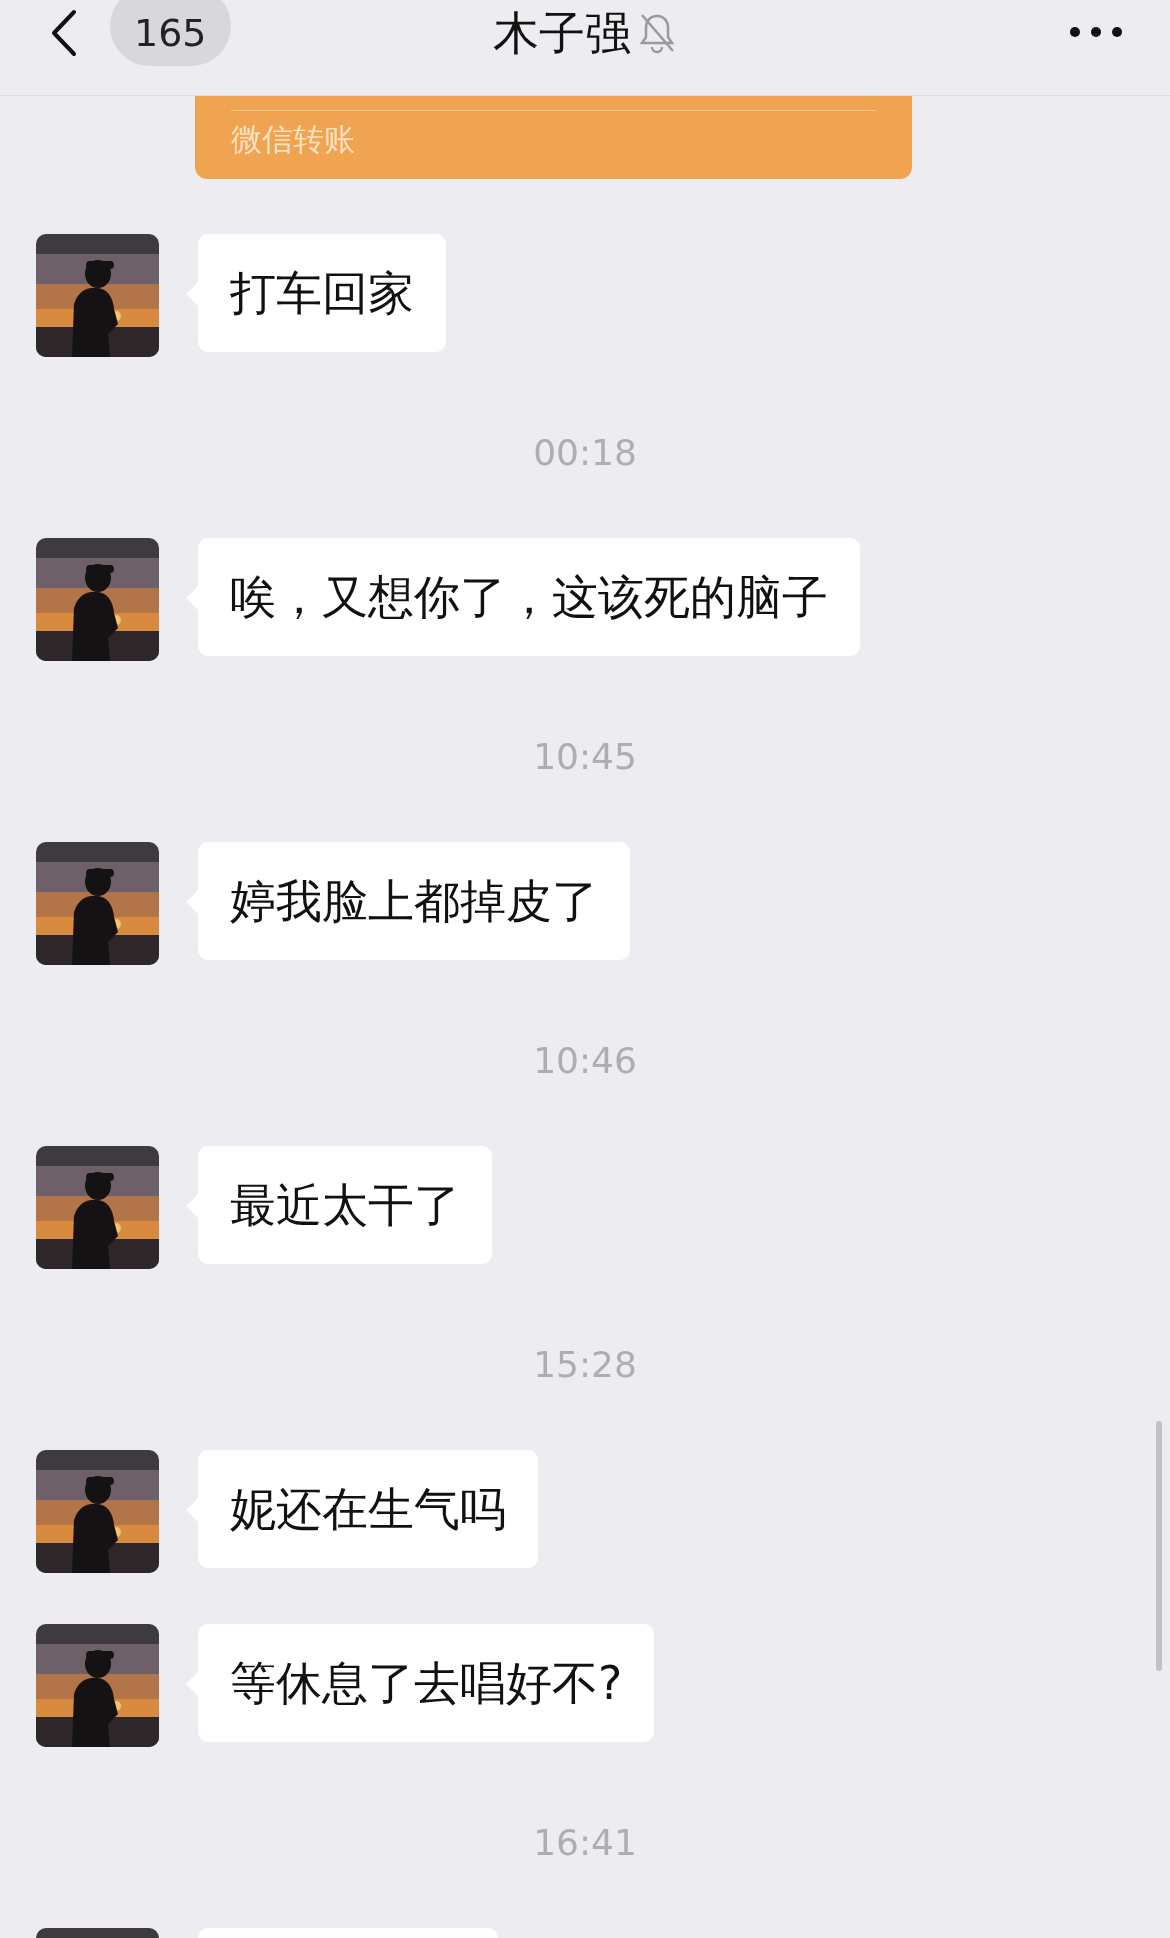 Image resolution: width=1170 pixels, height=1938 pixels. I want to click on chat-title: 木子强, so click(562, 33).